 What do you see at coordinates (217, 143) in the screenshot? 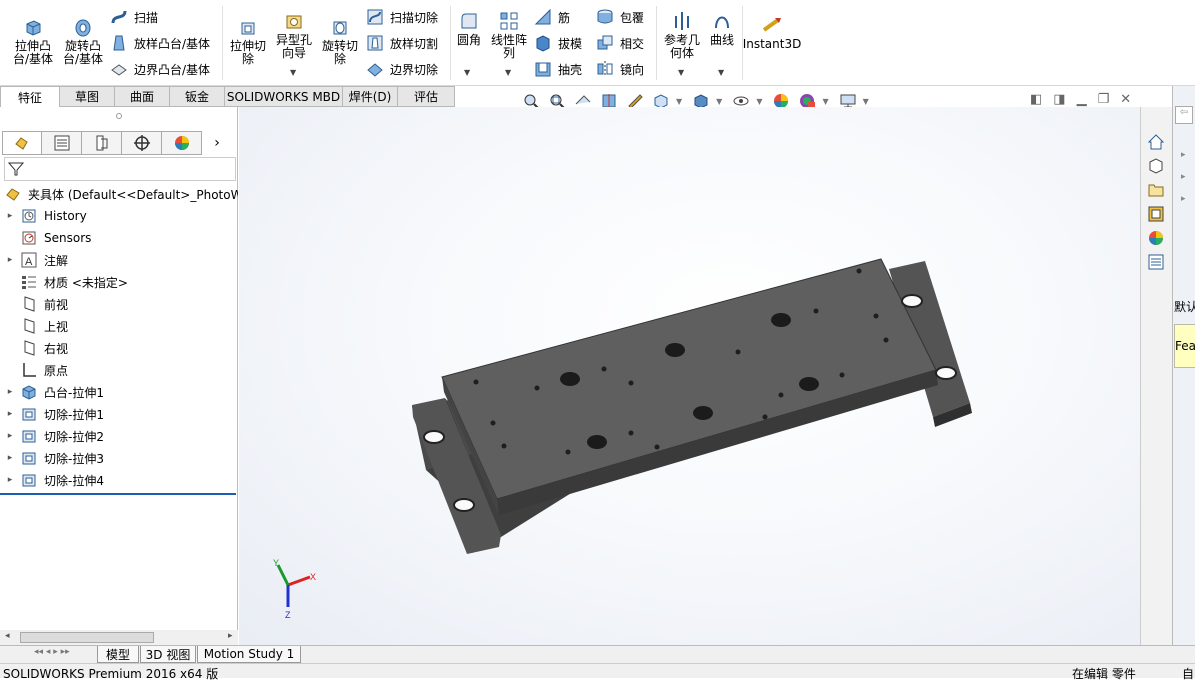
I see `chevron-right-icon: ›` at bounding box center [217, 143].